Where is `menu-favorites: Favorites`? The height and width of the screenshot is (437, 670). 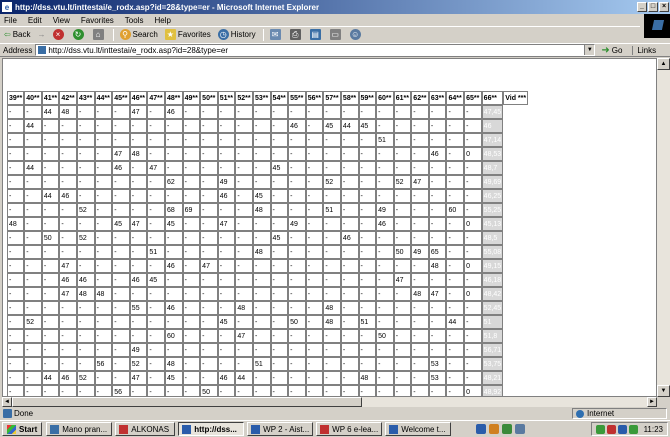 menu-favorites: Favorites is located at coordinates (97, 20).